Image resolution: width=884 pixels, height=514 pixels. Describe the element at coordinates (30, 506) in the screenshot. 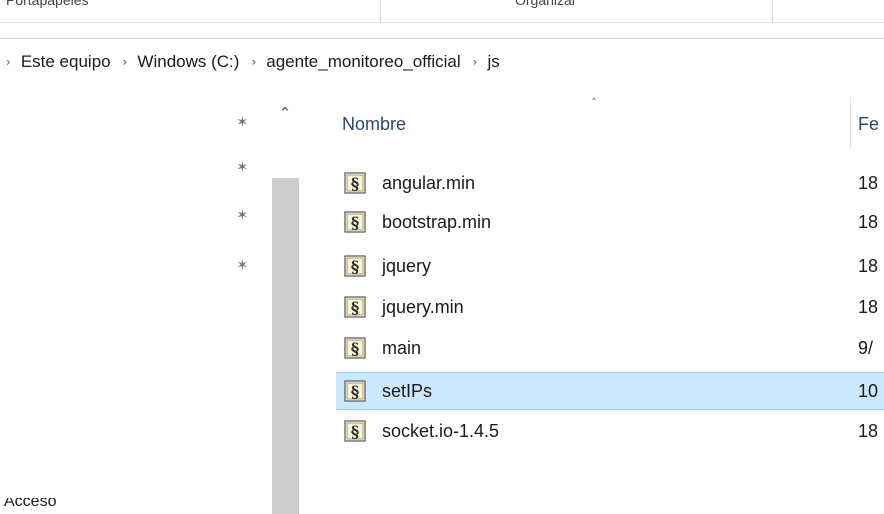

I see `nav-pane-item: Acceso` at that location.